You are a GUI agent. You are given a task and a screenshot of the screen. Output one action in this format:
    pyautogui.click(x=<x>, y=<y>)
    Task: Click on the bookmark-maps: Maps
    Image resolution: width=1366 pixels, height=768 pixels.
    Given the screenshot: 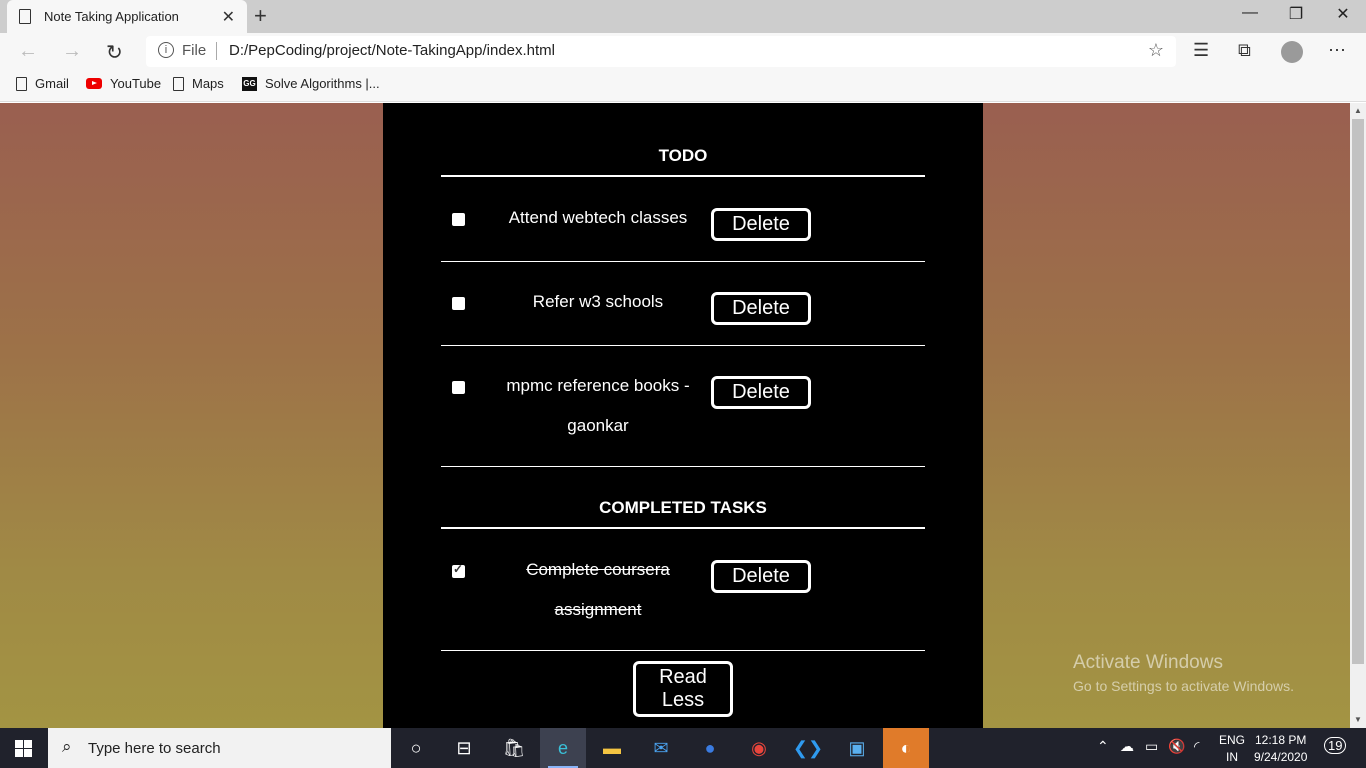 What is the action you would take?
    pyautogui.click(x=198, y=83)
    